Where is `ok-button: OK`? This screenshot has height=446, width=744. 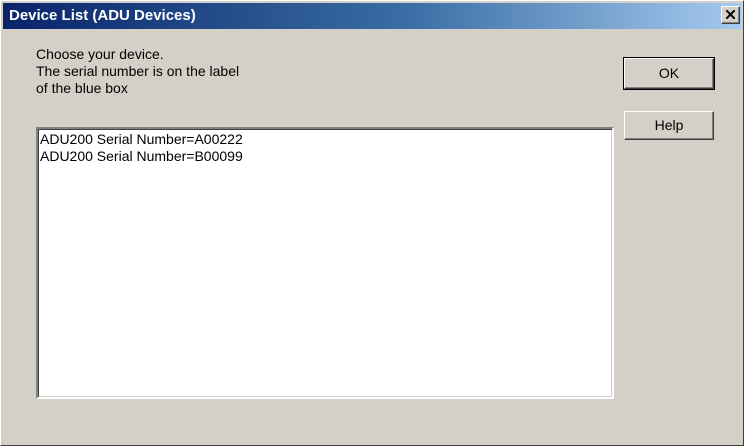
ok-button: OK is located at coordinates (669, 73).